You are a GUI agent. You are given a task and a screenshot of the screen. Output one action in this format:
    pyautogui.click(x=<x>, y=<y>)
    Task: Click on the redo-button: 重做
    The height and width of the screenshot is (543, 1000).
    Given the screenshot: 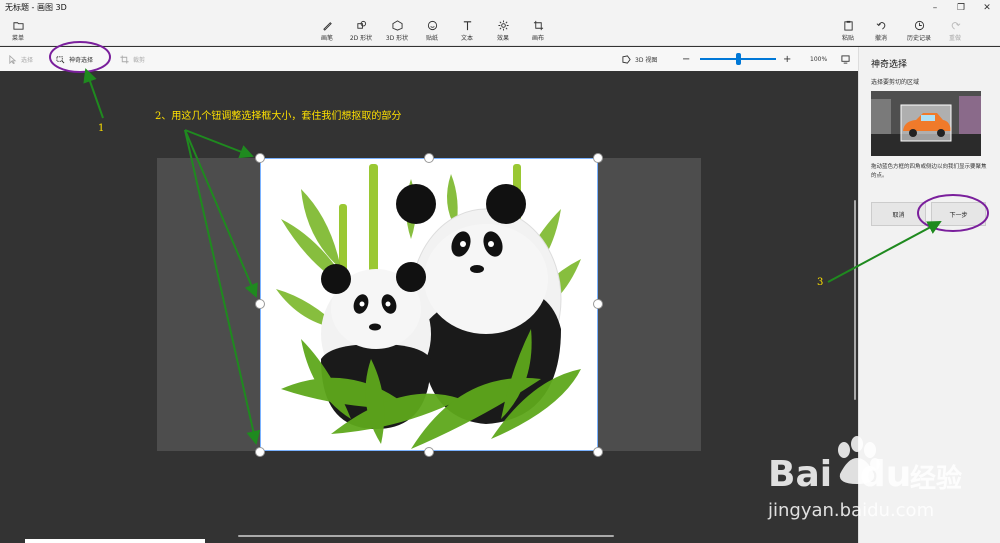 What is the action you would take?
    pyautogui.click(x=955, y=31)
    